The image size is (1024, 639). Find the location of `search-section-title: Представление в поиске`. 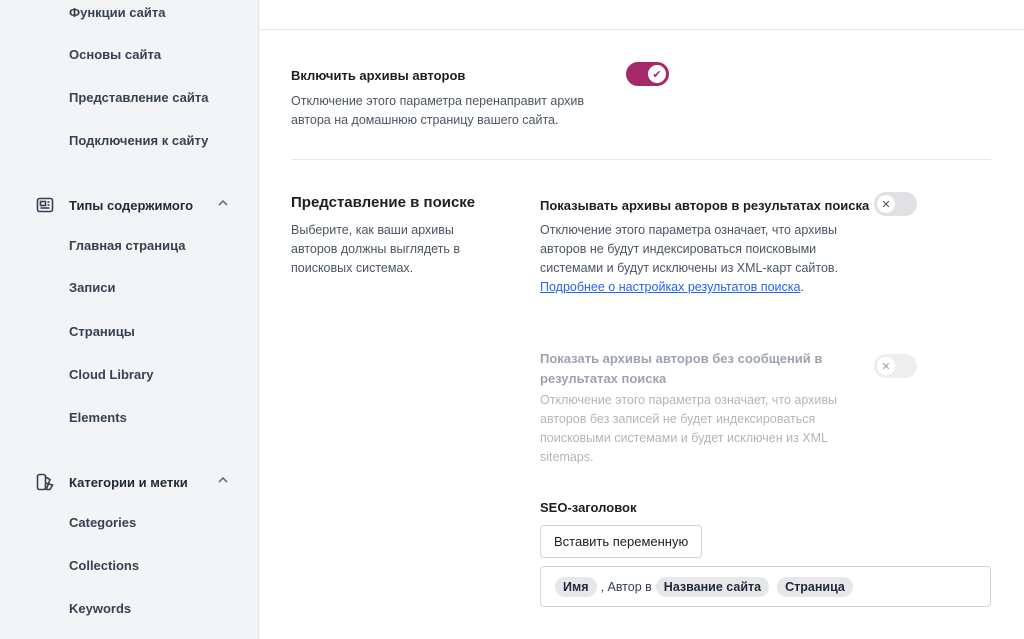

search-section-title: Представление в поиске is located at coordinates (383, 202).